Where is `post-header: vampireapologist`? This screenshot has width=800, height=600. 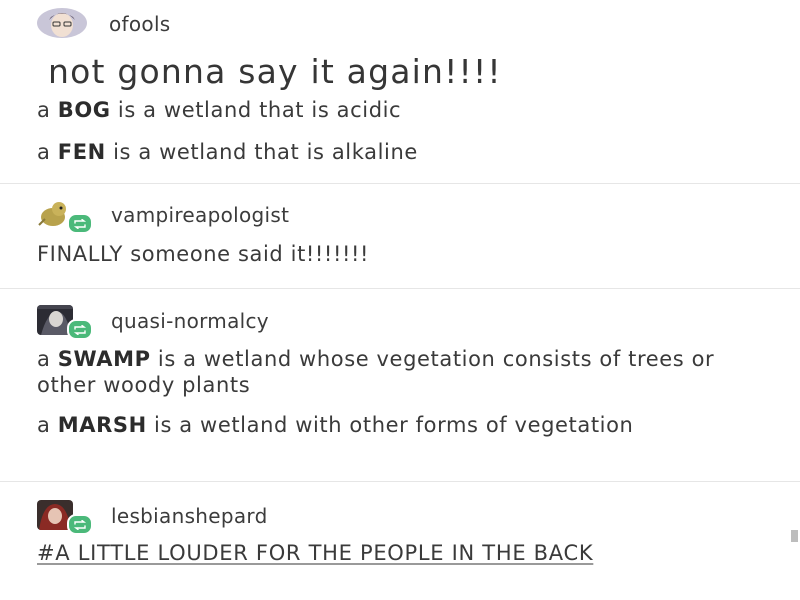 post-header: vampireapologist is located at coordinates (163, 216).